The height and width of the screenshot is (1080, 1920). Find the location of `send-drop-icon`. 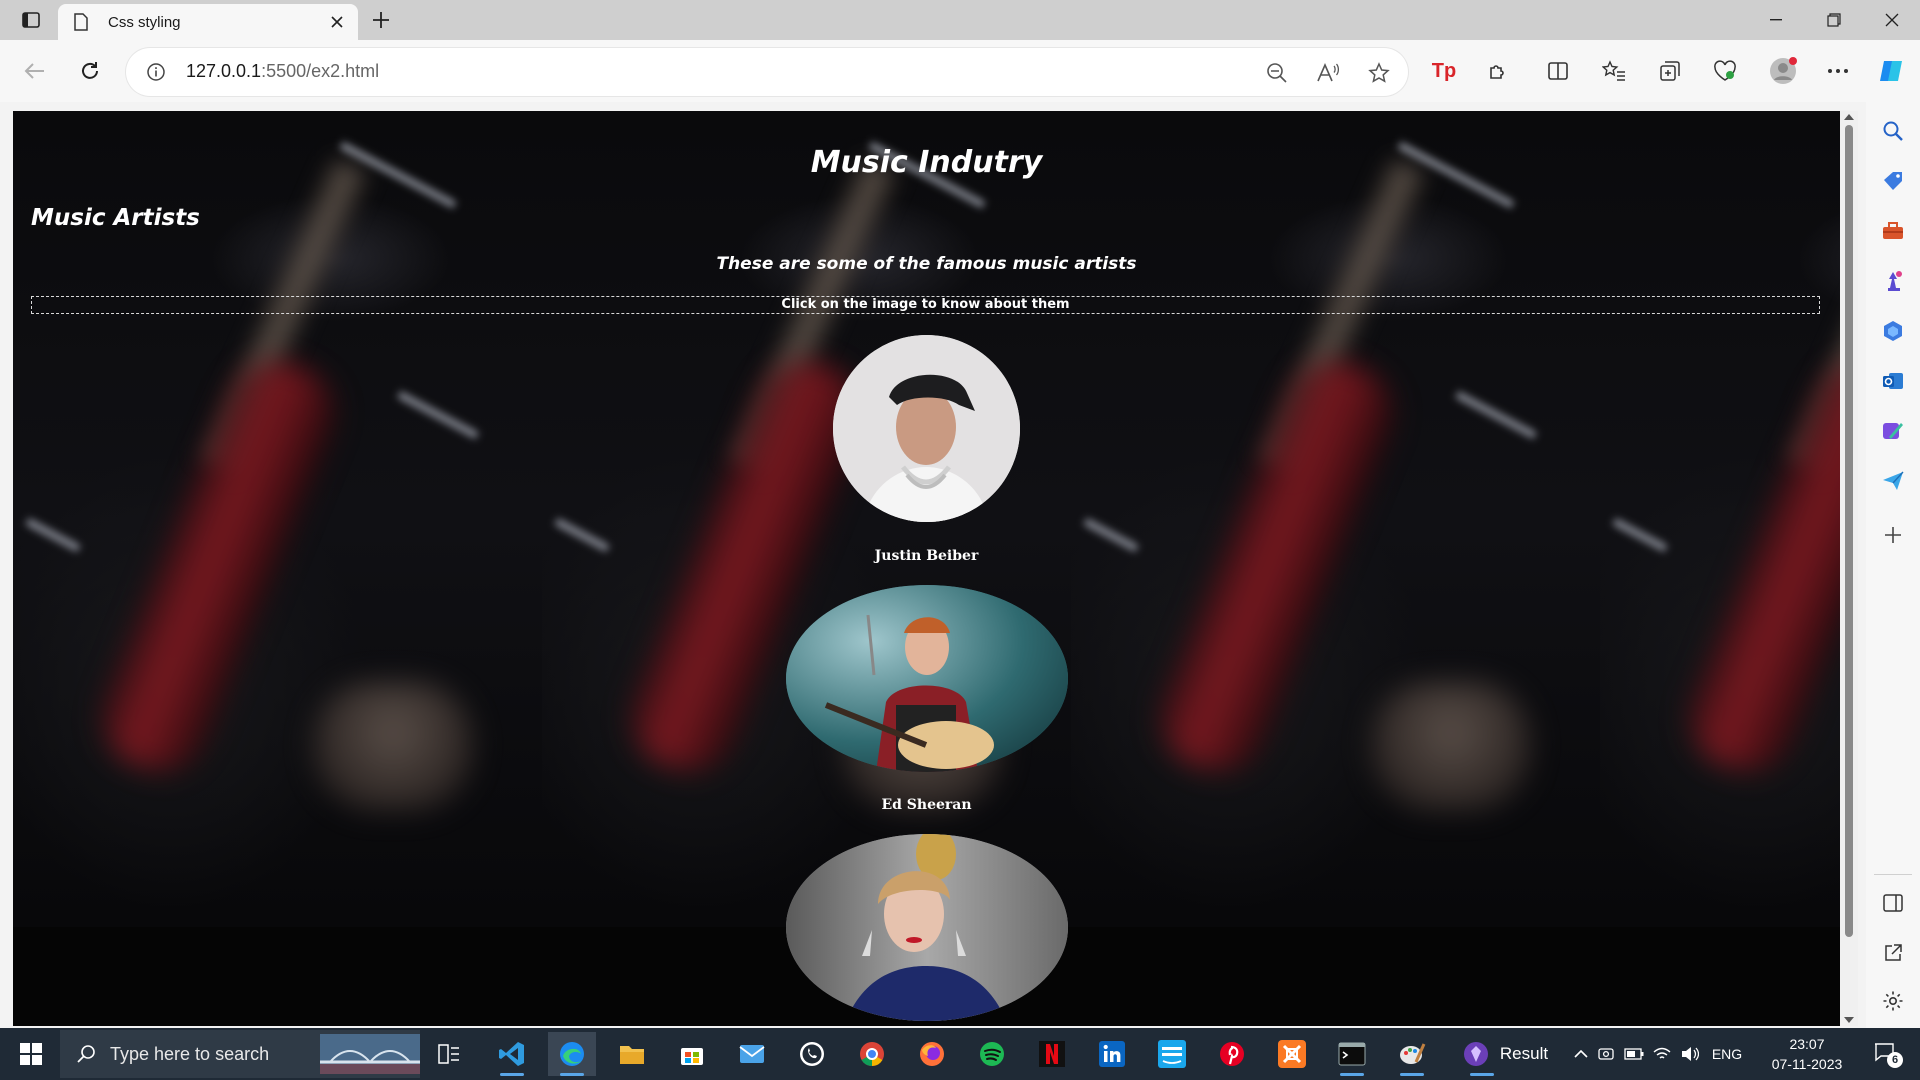

send-drop-icon is located at coordinates (1893, 481).